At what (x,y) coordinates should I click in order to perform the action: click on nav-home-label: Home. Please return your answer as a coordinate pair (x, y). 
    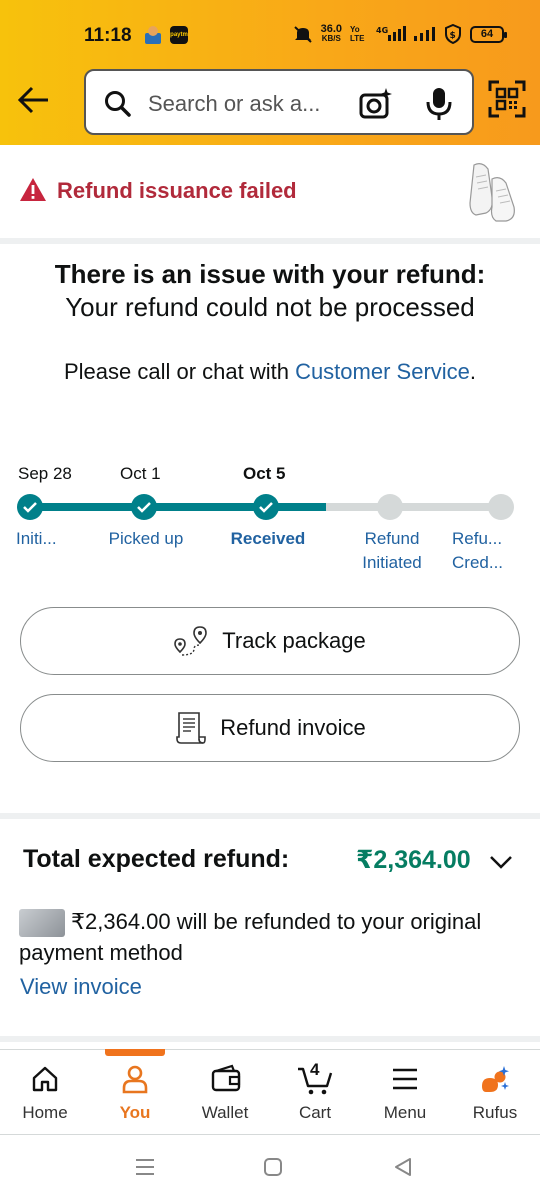
    Looking at the image, I should click on (45, 1112).